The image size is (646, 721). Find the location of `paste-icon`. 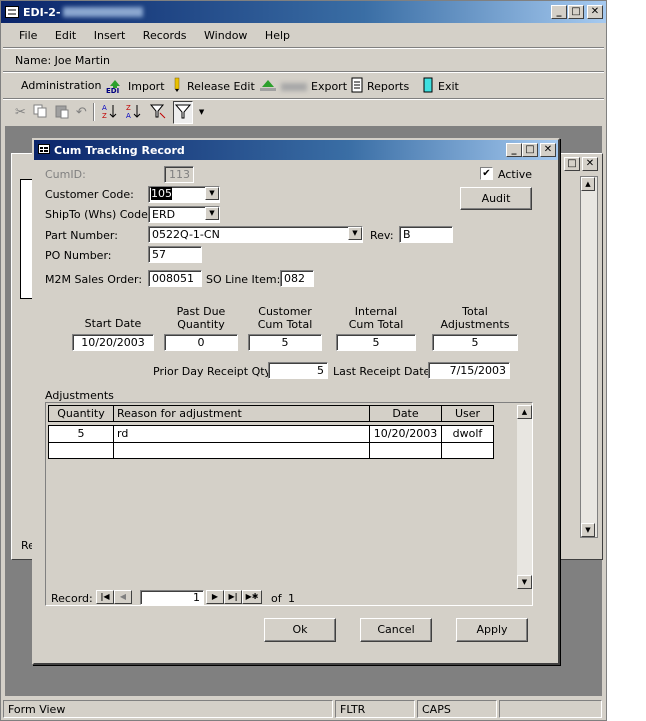

paste-icon is located at coordinates (62, 112).